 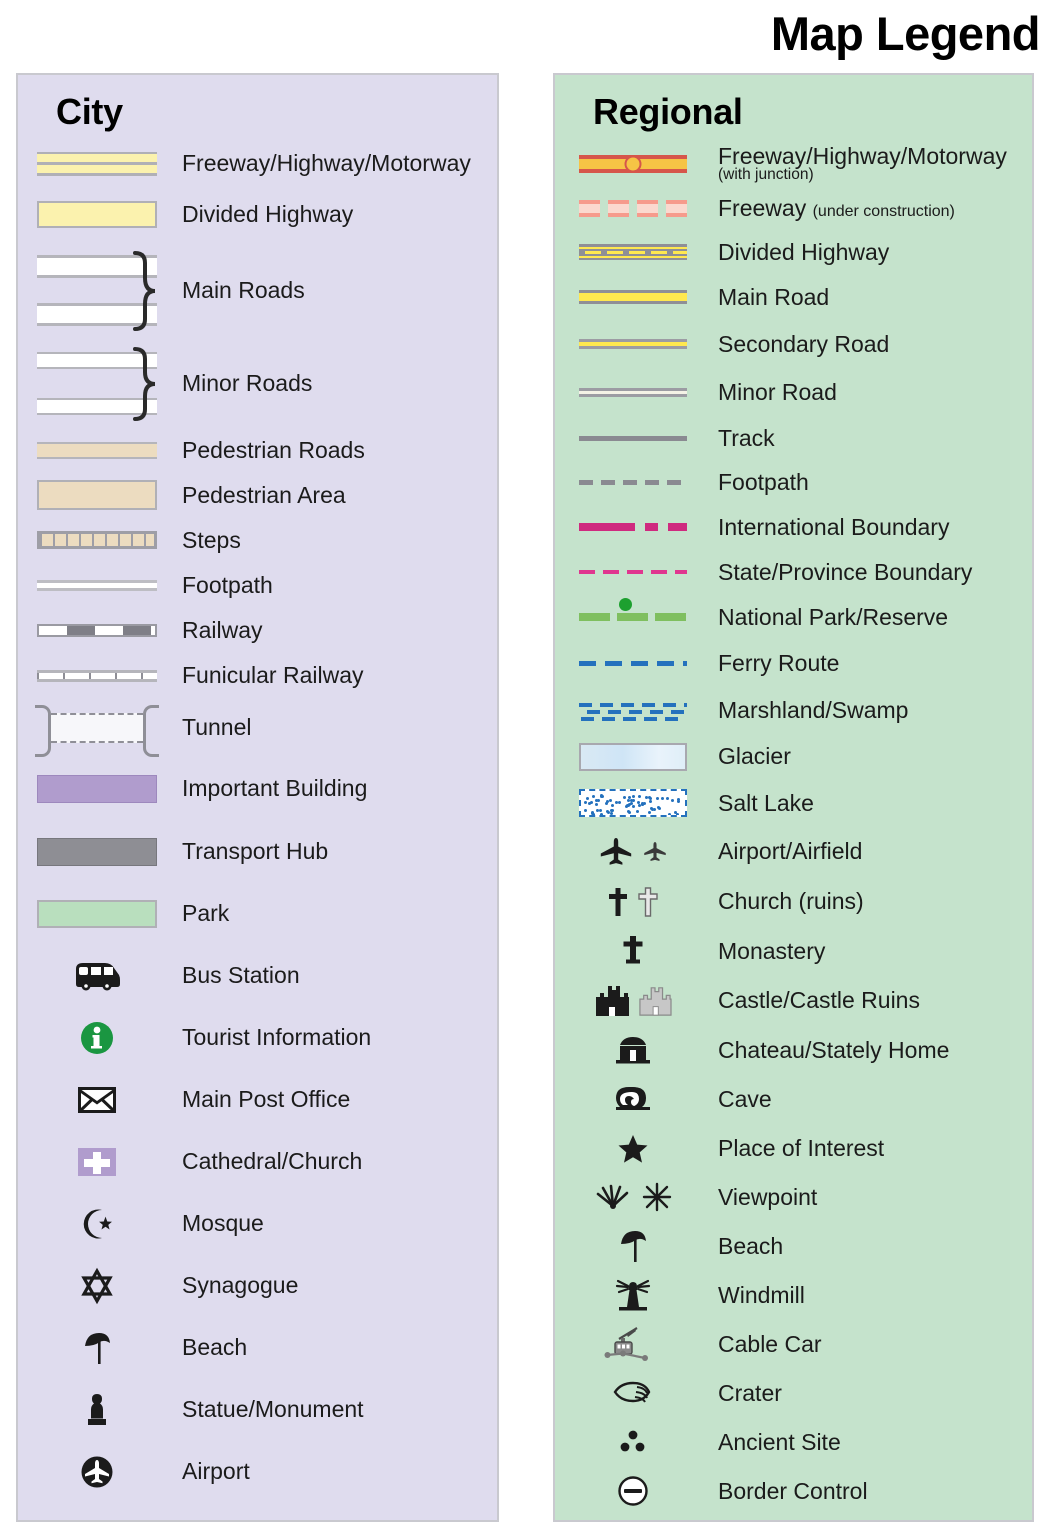 What do you see at coordinates (97, 1410) in the screenshot?
I see `statue-icon` at bounding box center [97, 1410].